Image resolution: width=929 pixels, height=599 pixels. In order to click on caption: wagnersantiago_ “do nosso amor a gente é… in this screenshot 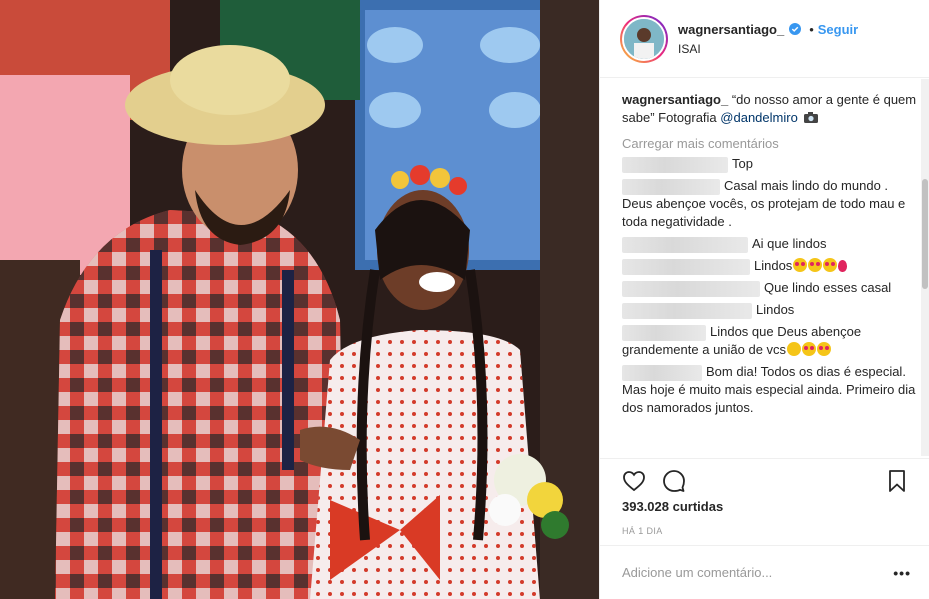, I will do `click(769, 109)`.